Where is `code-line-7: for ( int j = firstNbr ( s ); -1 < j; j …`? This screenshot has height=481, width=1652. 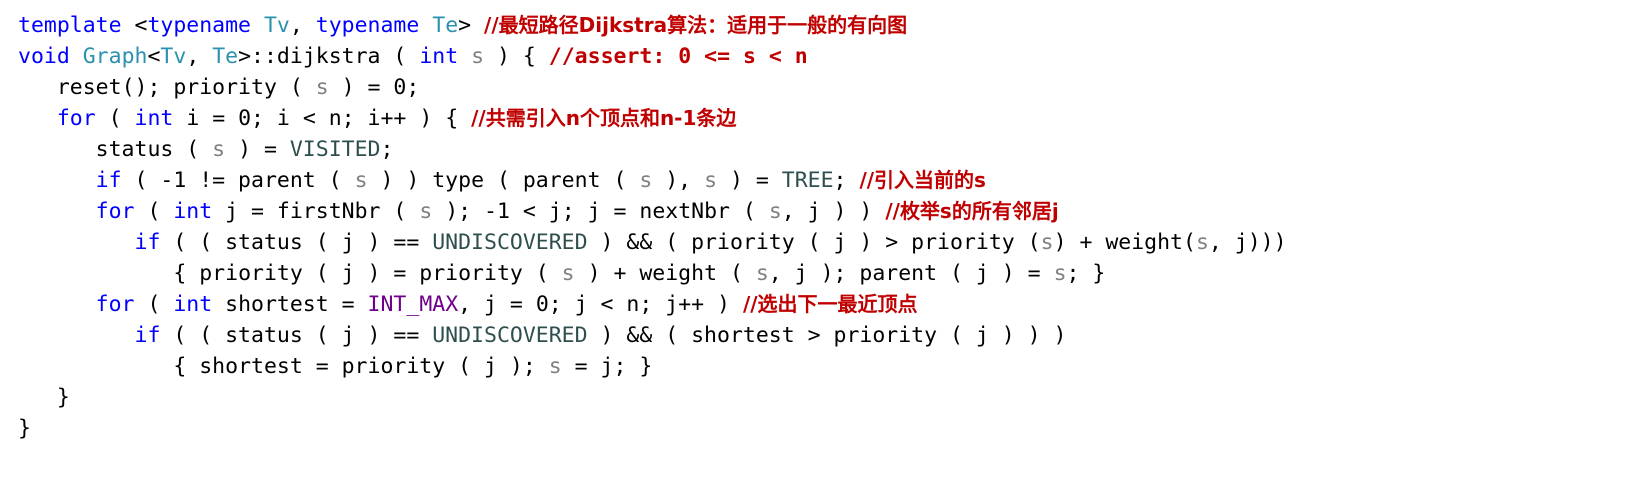 code-line-7: for ( int j = firstNbr ( s ); -1 < j; j … is located at coordinates (652, 211).